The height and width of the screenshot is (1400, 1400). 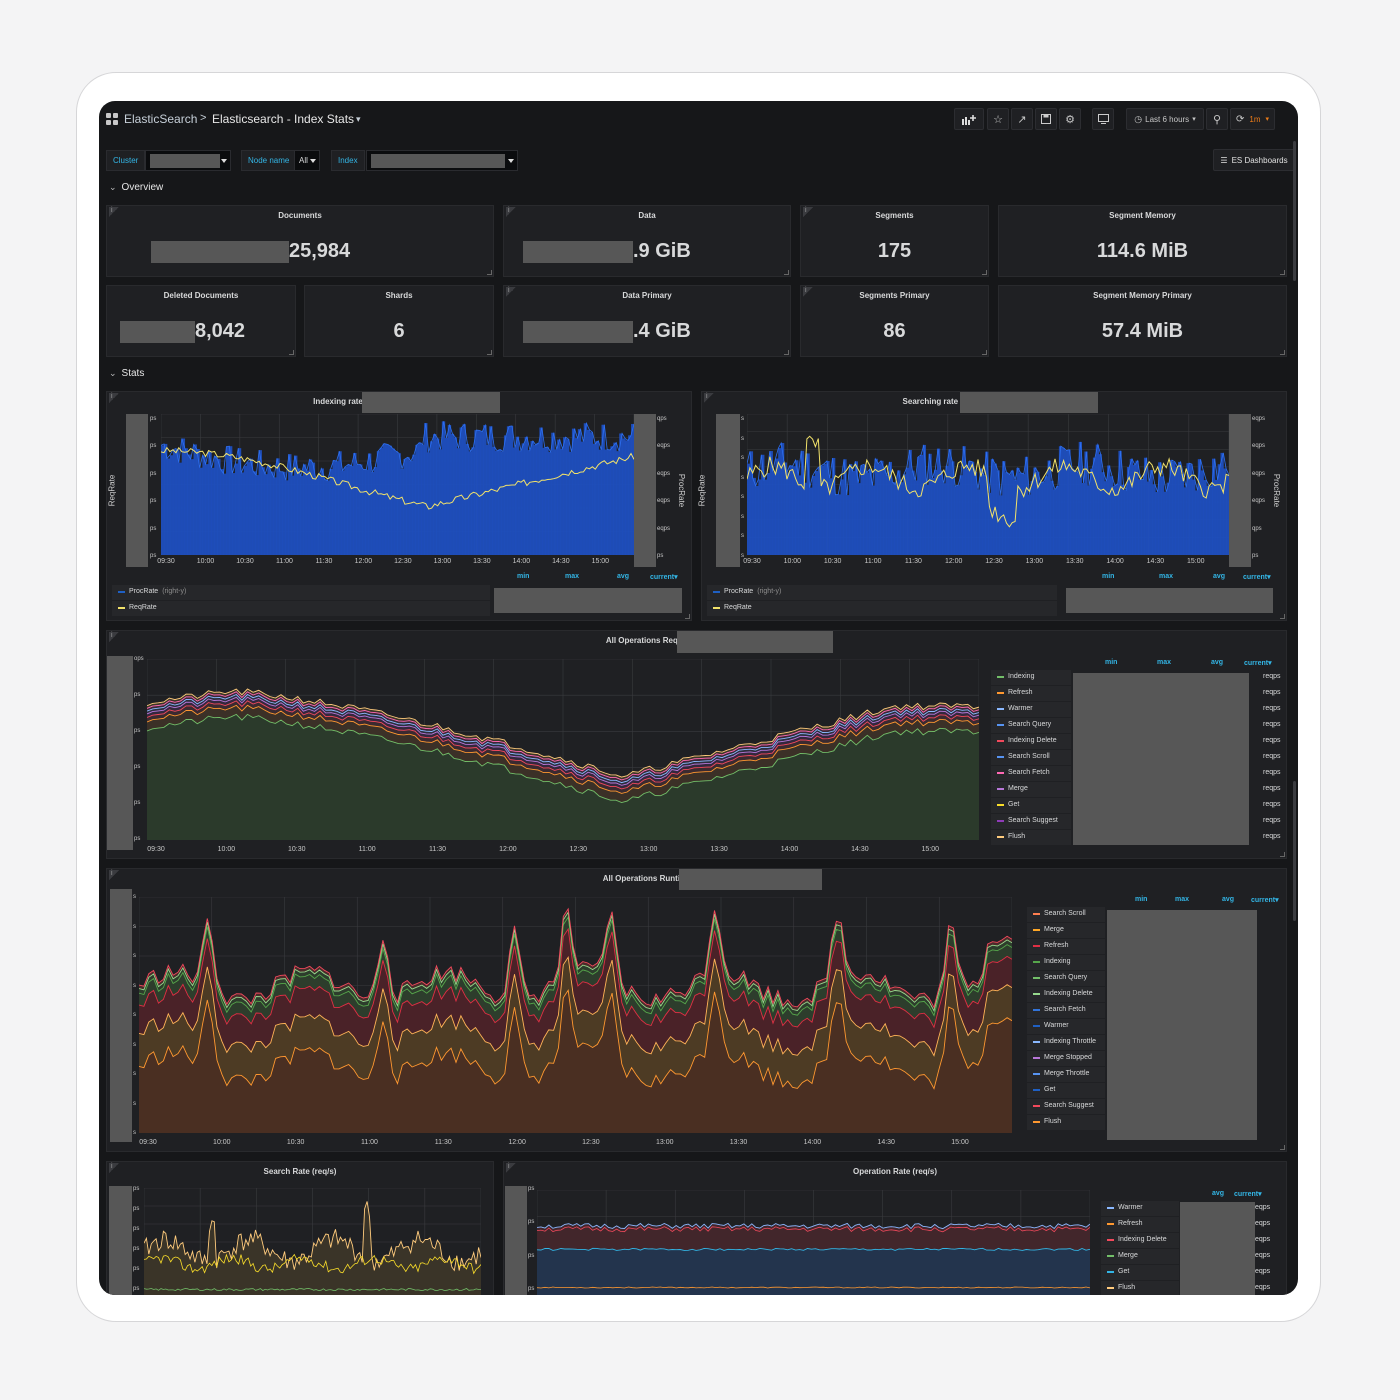 What do you see at coordinates (112, 119) in the screenshot?
I see `dashboards-icon` at bounding box center [112, 119].